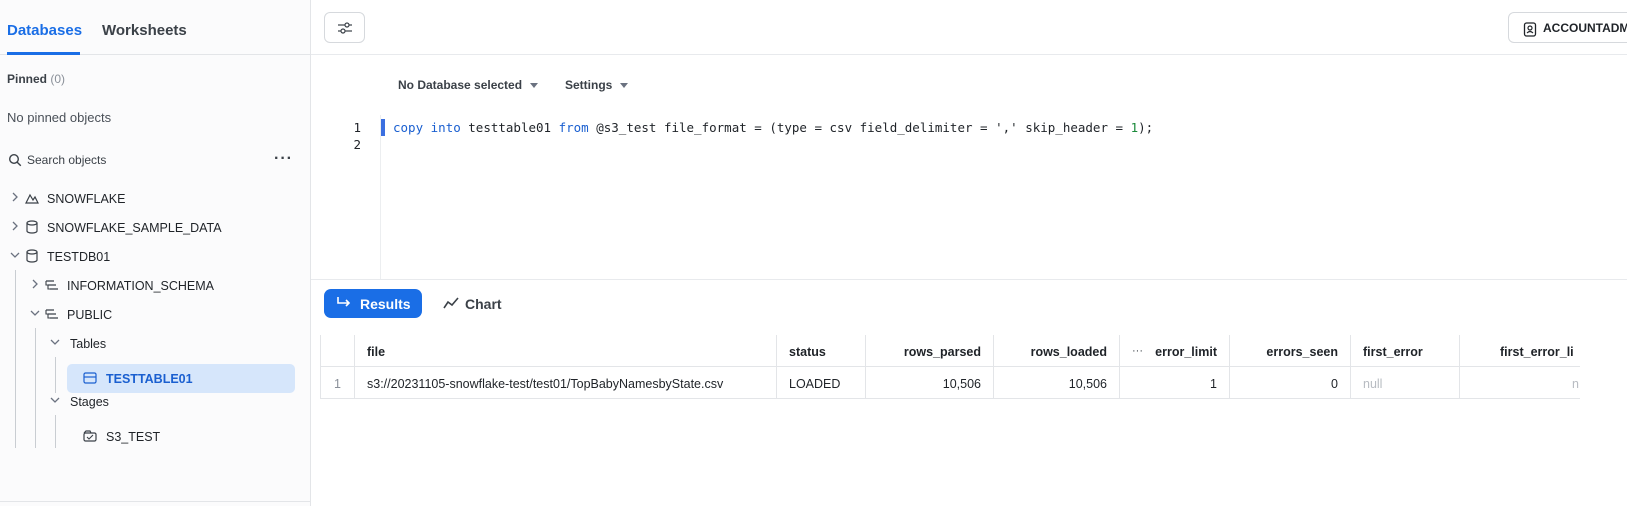 The width and height of the screenshot is (1627, 506). Describe the element at coordinates (380, 197) in the screenshot. I see `editor-gutter-divider` at that location.